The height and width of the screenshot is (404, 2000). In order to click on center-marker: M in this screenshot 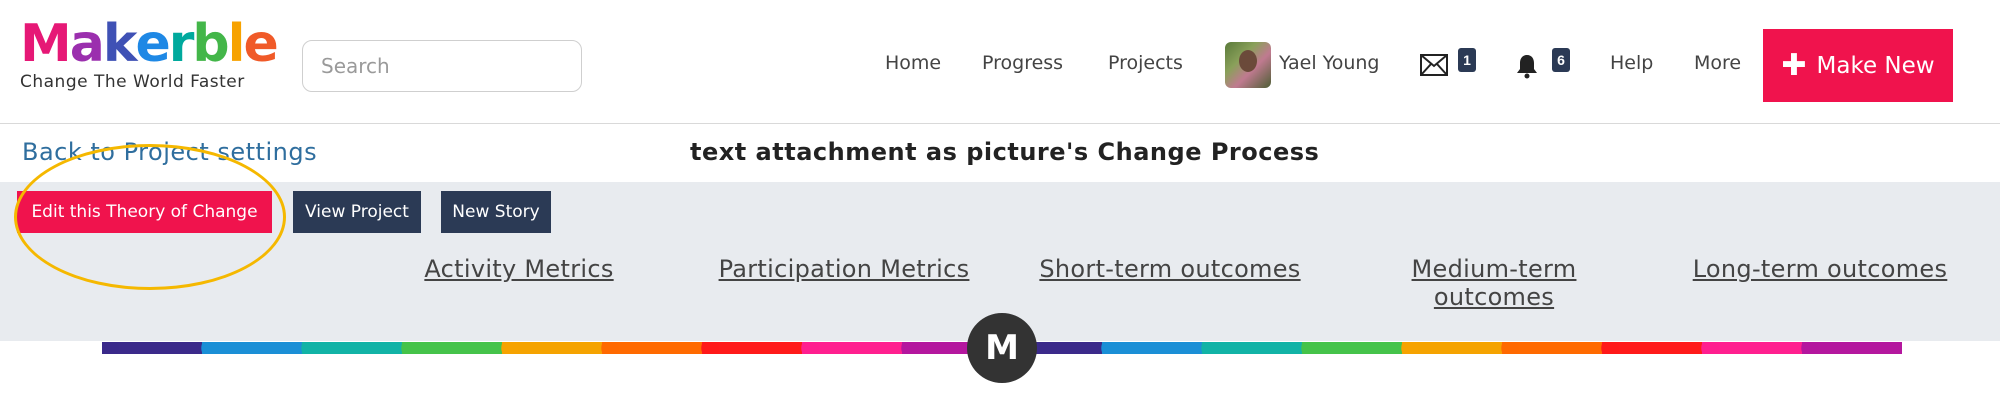, I will do `click(1002, 348)`.